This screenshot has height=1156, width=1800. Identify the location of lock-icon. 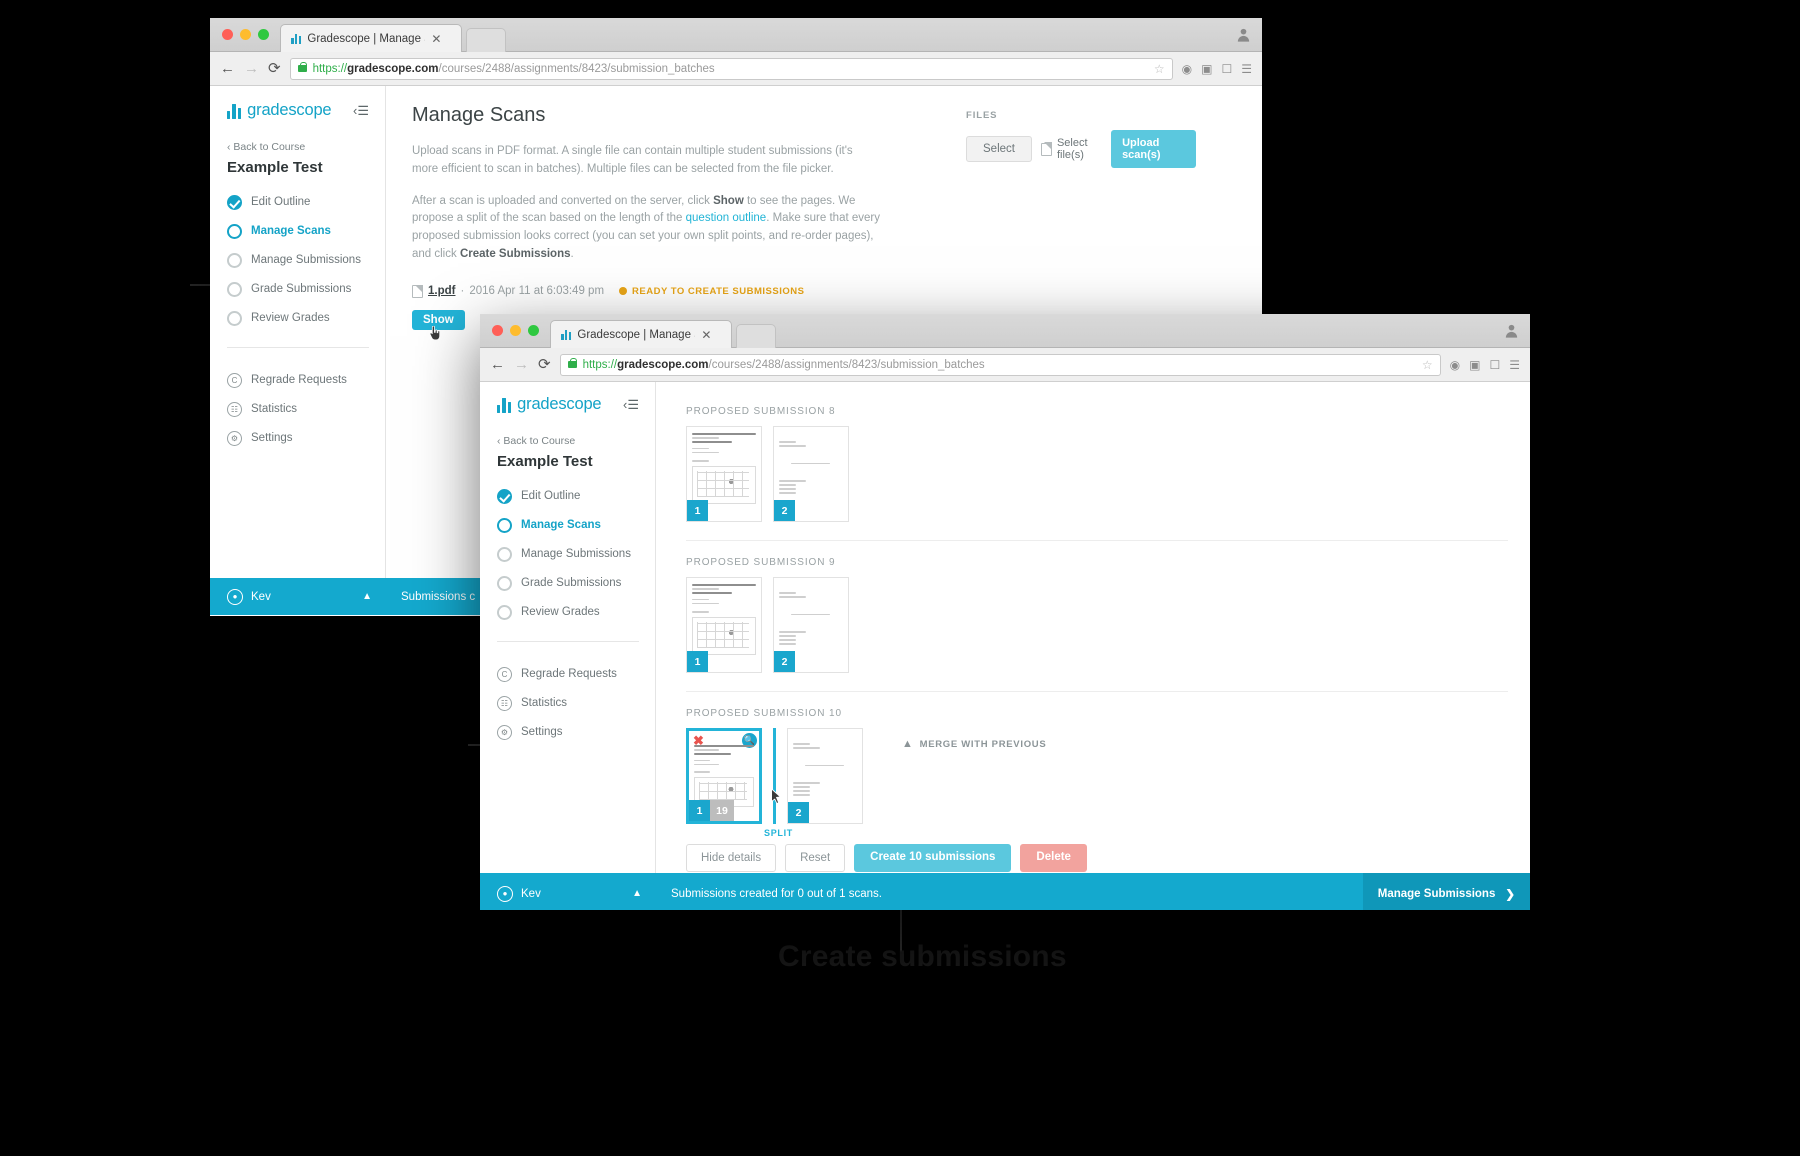
(302, 66).